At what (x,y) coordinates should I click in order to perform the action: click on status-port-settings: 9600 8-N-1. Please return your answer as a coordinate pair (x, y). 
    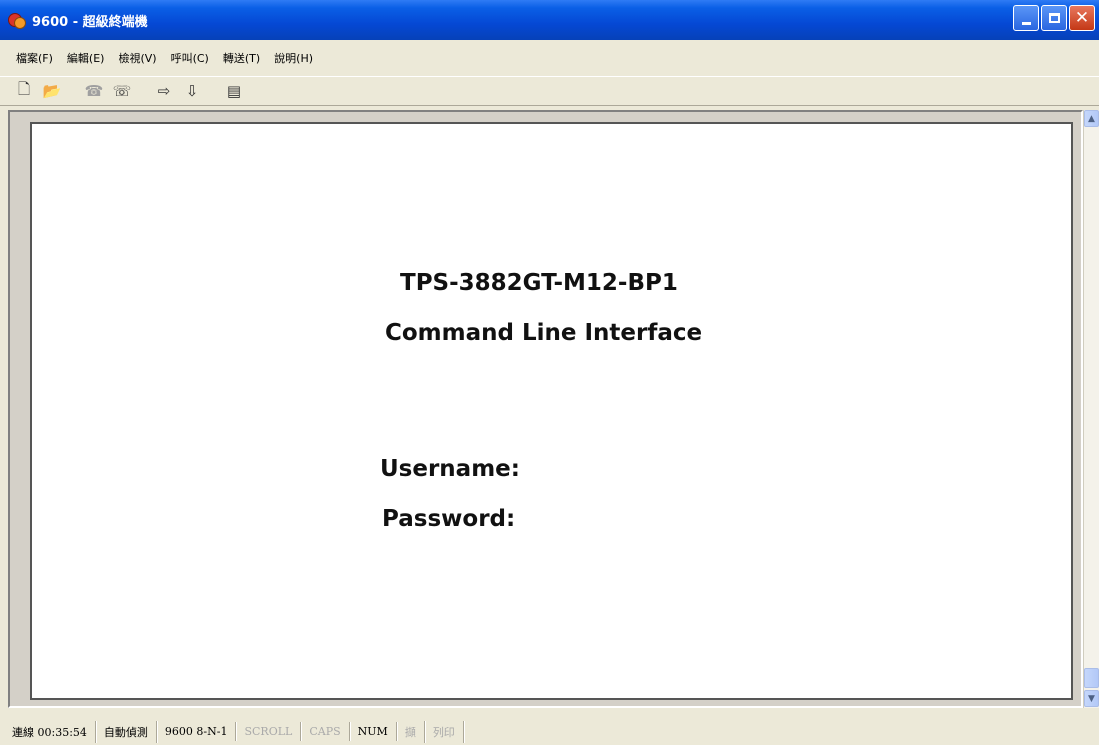
    Looking at the image, I should click on (197, 731).